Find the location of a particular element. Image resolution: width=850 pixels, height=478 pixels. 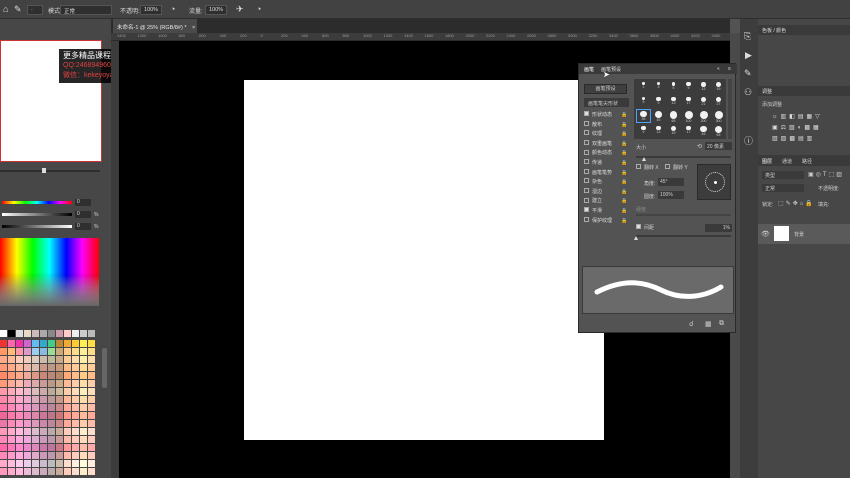

brush-option-item: 形状动态 🔒 is located at coordinates (606, 115).